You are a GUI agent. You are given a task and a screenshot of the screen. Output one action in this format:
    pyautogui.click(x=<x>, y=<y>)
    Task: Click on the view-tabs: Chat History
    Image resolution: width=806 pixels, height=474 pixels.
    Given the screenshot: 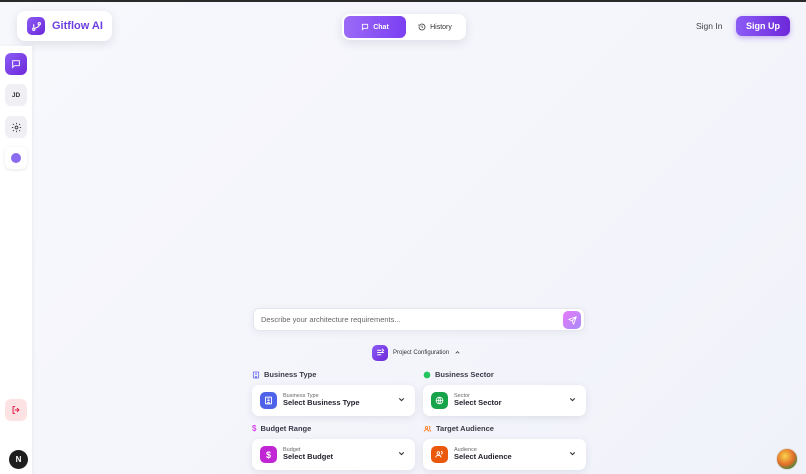 What is the action you would take?
    pyautogui.click(x=404, y=27)
    